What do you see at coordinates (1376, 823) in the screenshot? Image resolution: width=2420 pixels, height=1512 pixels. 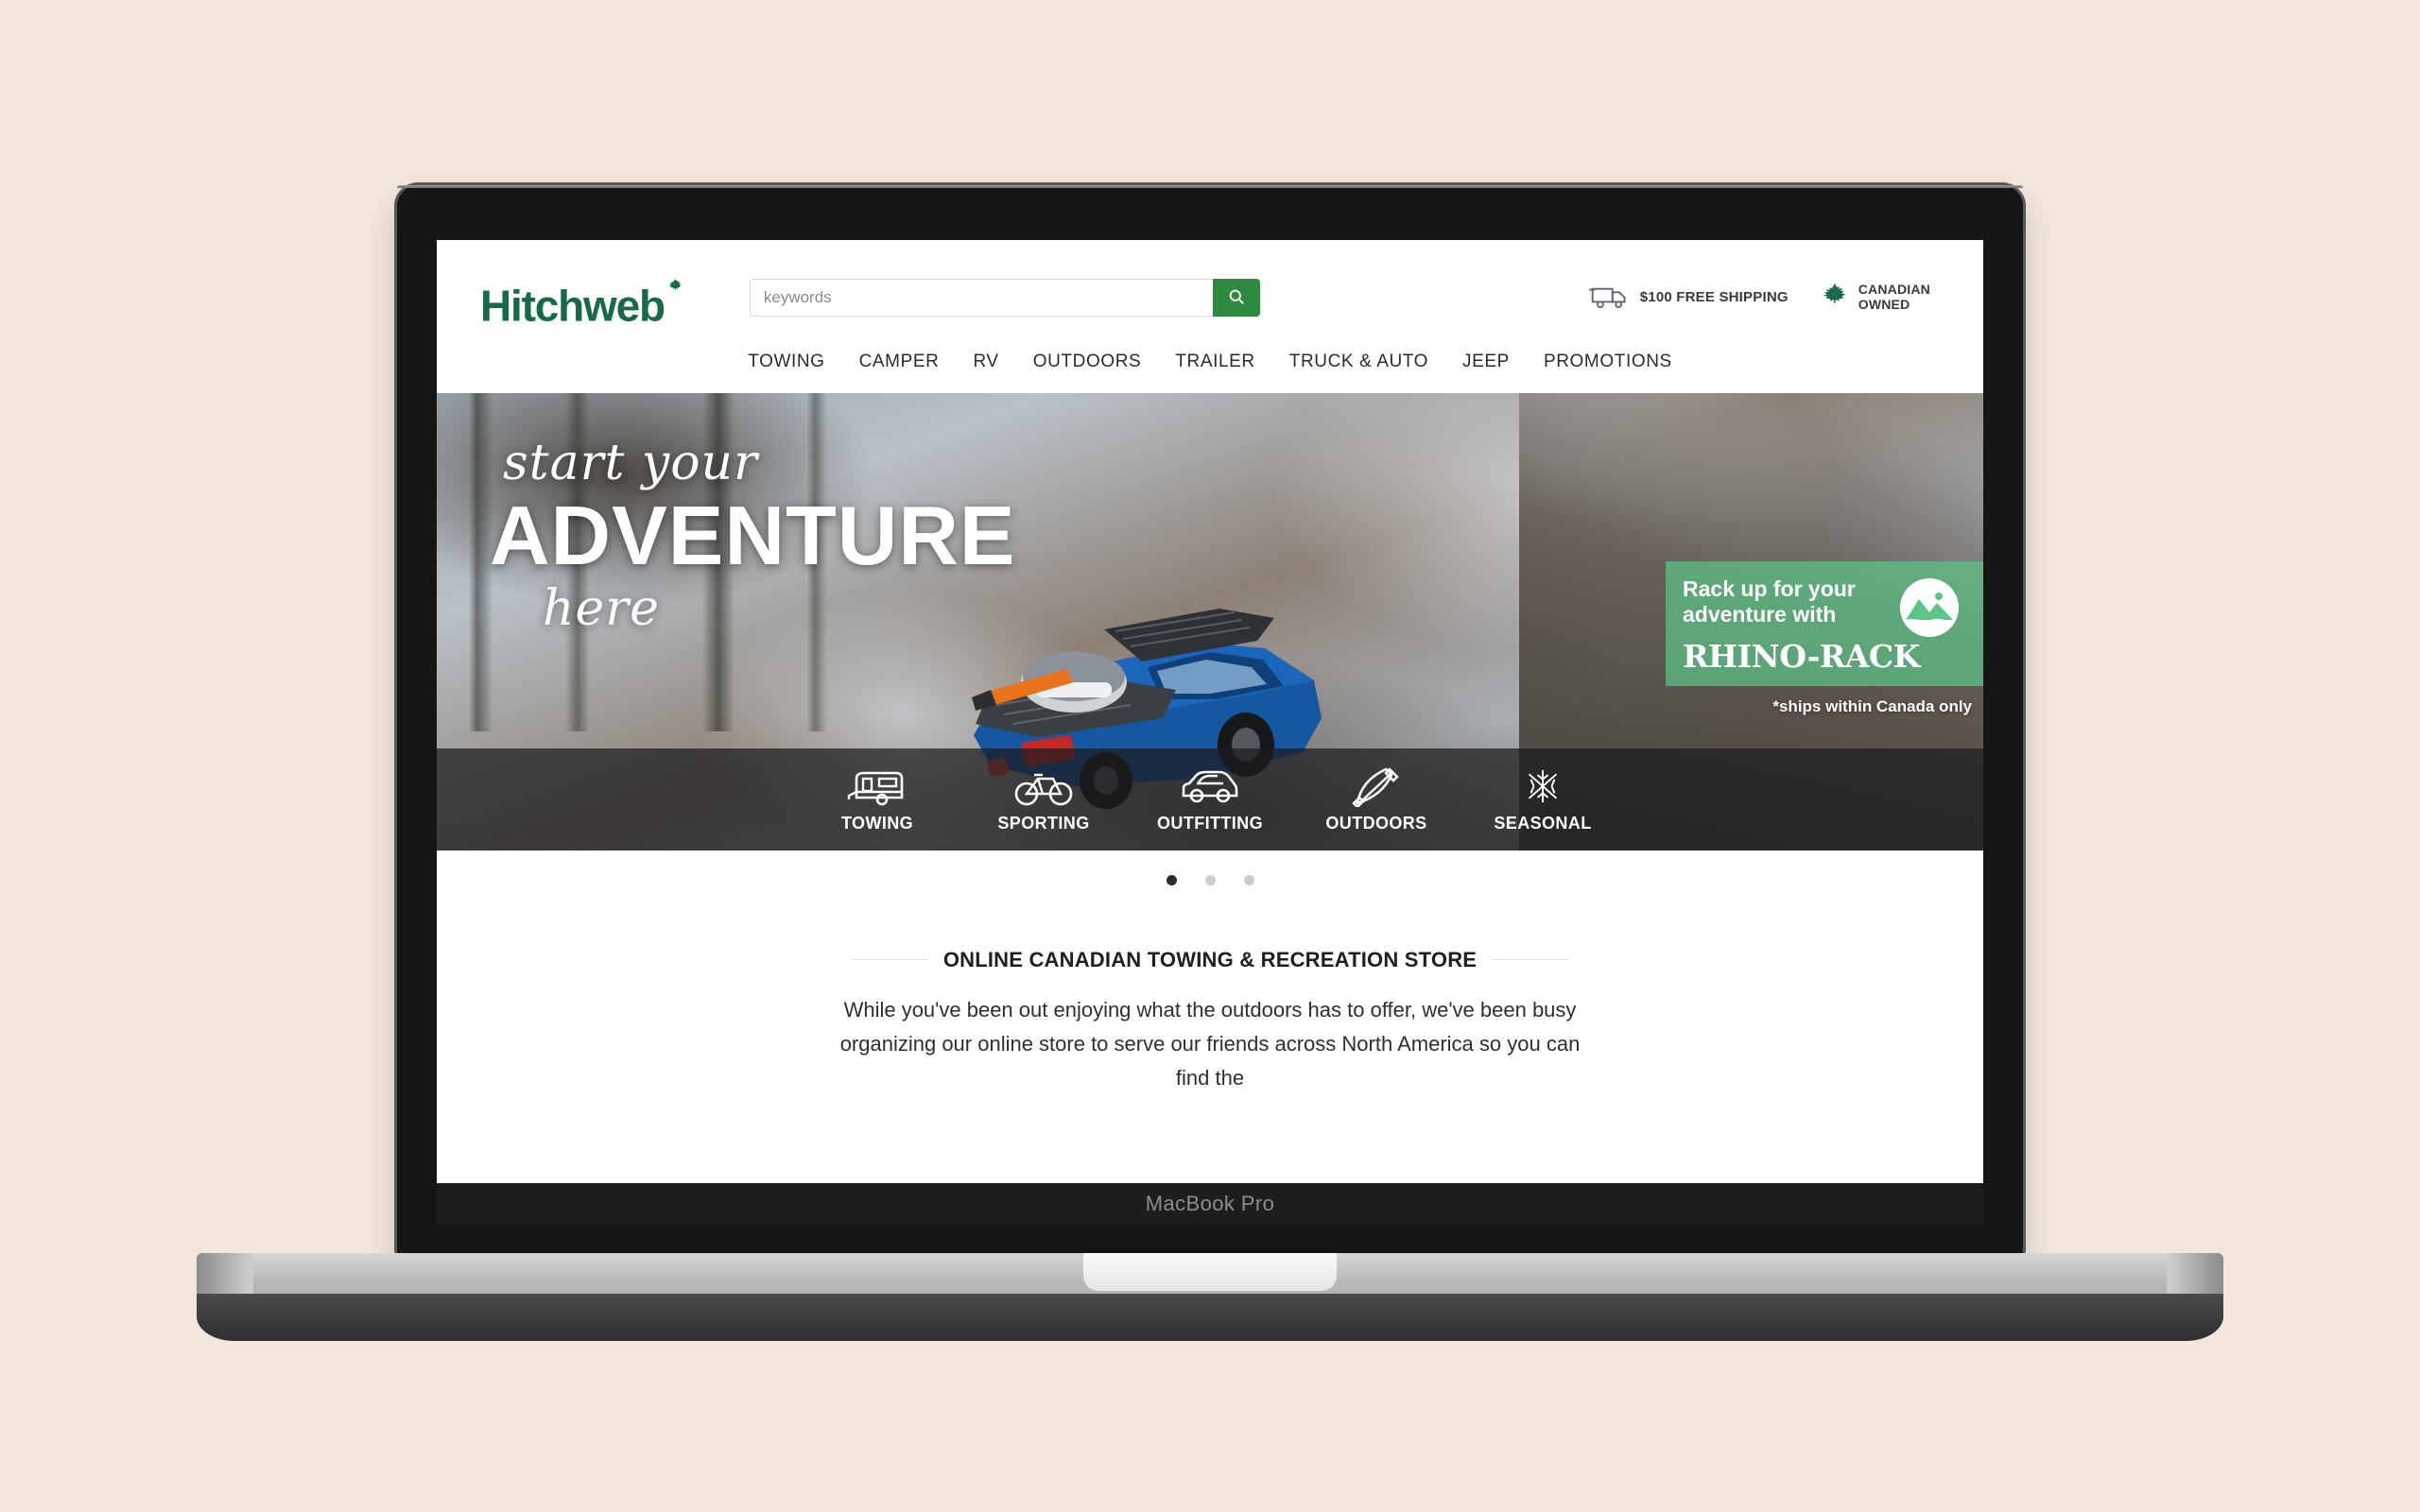 I see `category-outdoors-label: OUTDOORS` at bounding box center [1376, 823].